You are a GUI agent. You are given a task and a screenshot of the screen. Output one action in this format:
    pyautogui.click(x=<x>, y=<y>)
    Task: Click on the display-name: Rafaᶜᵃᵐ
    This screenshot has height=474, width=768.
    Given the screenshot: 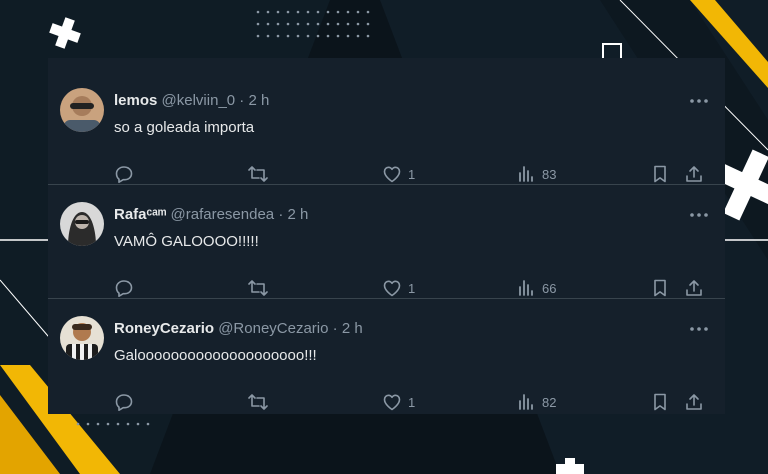 What is the action you would take?
    pyautogui.click(x=140, y=214)
    